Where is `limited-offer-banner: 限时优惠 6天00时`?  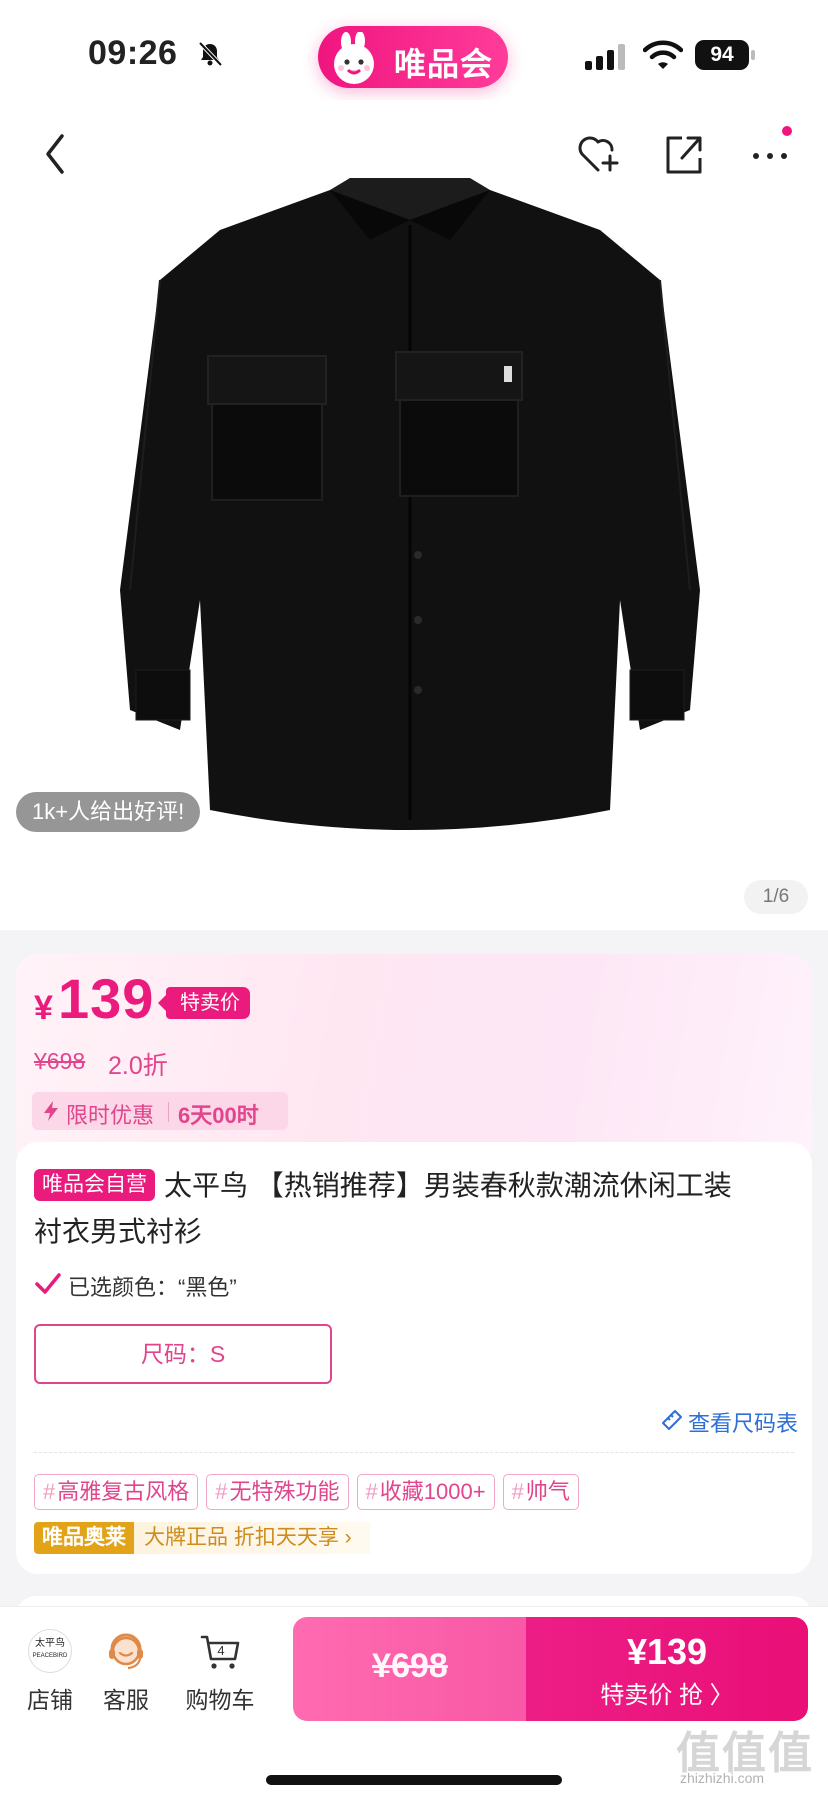 limited-offer-banner: 限时优惠 6天00时 is located at coordinates (160, 1111).